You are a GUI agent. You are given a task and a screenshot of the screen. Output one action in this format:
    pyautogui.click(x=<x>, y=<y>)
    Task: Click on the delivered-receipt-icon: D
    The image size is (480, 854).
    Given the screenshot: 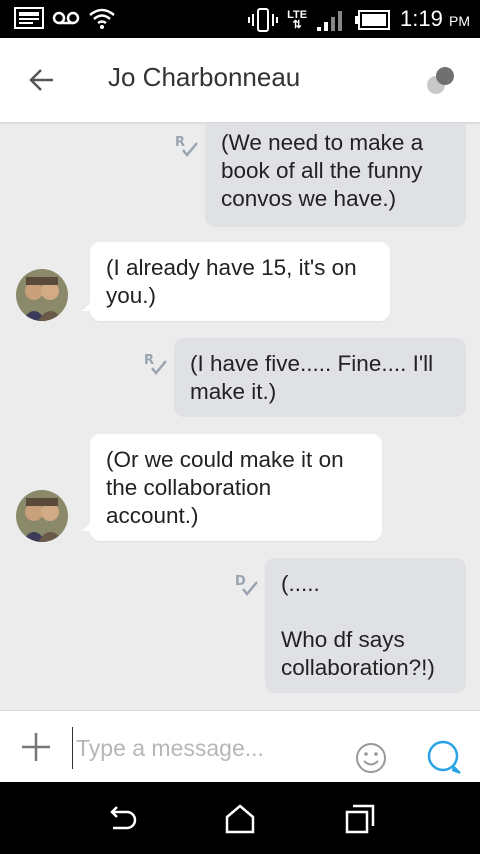 What is the action you would take?
    pyautogui.click(x=246, y=585)
    